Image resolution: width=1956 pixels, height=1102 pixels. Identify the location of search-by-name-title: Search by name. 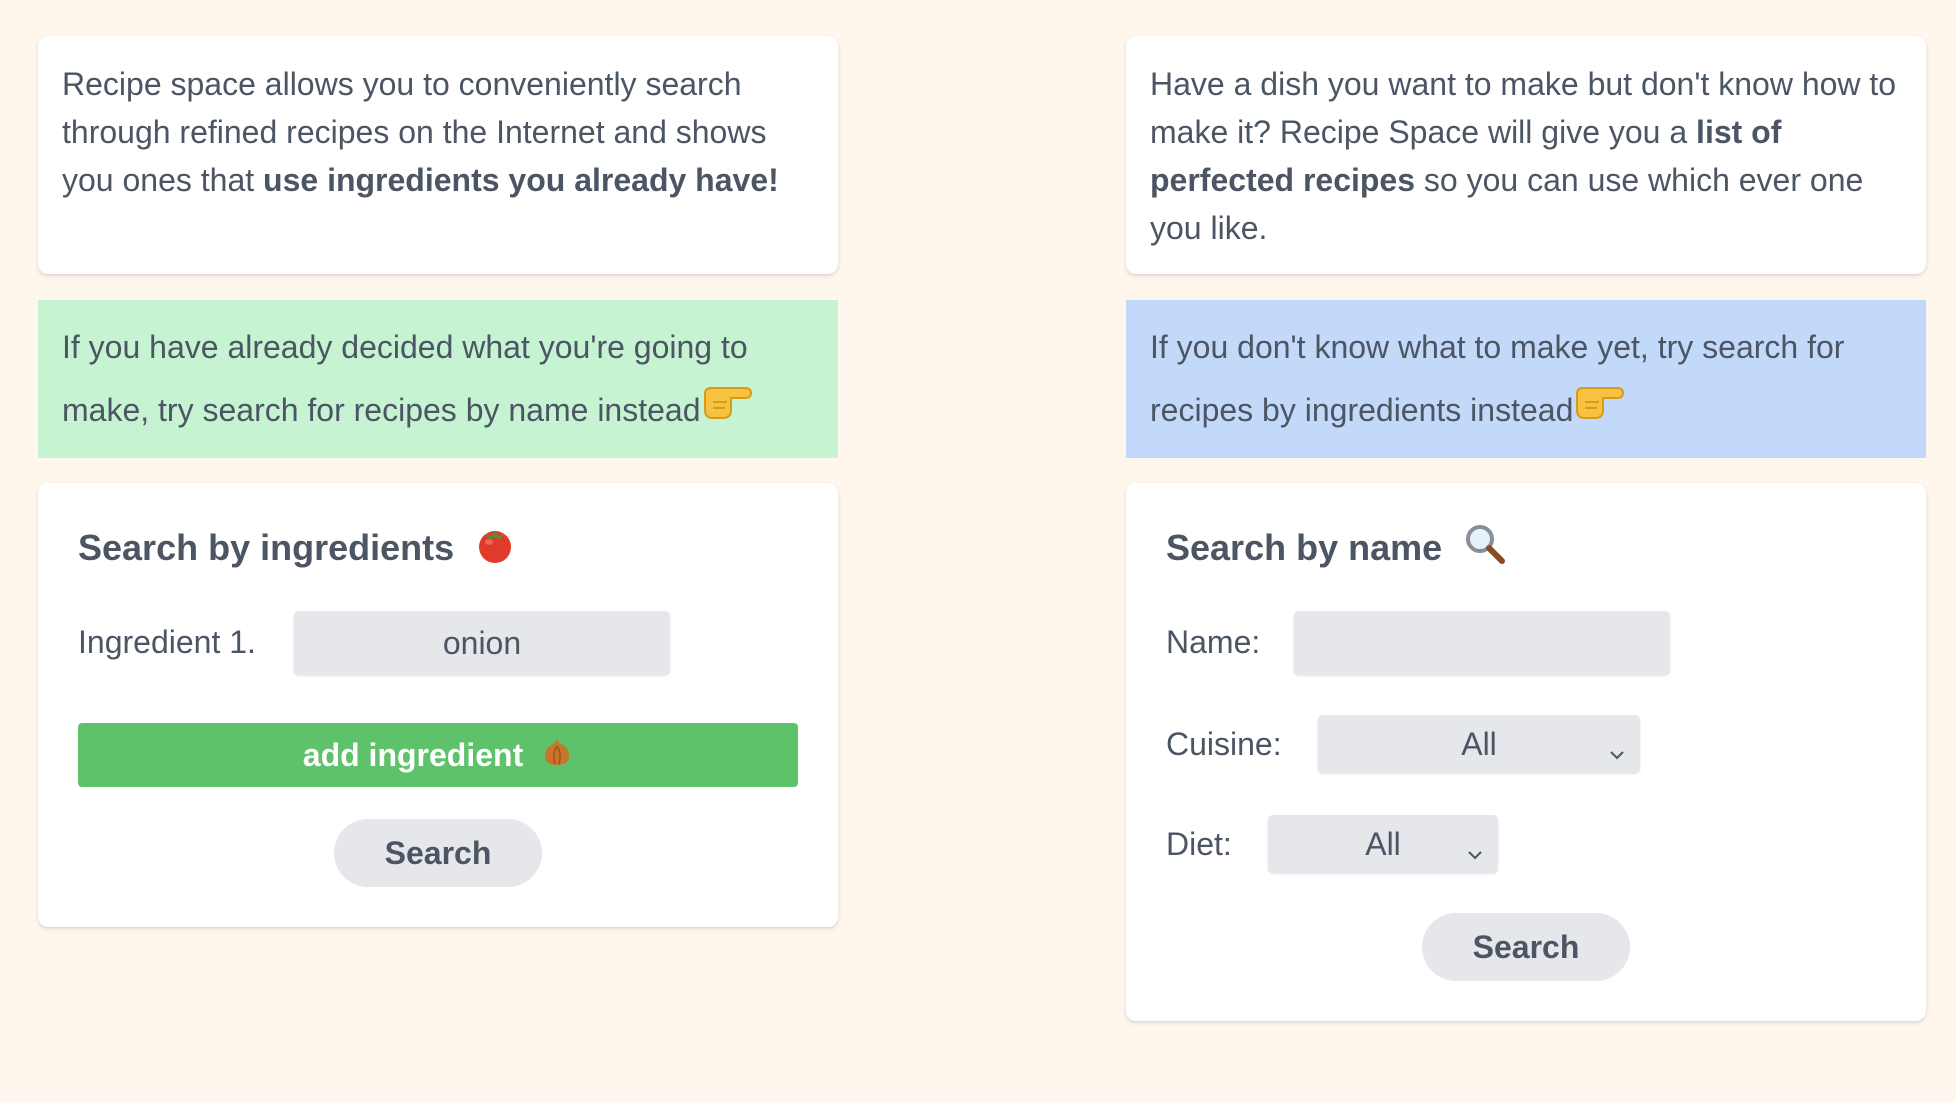
(1337, 548).